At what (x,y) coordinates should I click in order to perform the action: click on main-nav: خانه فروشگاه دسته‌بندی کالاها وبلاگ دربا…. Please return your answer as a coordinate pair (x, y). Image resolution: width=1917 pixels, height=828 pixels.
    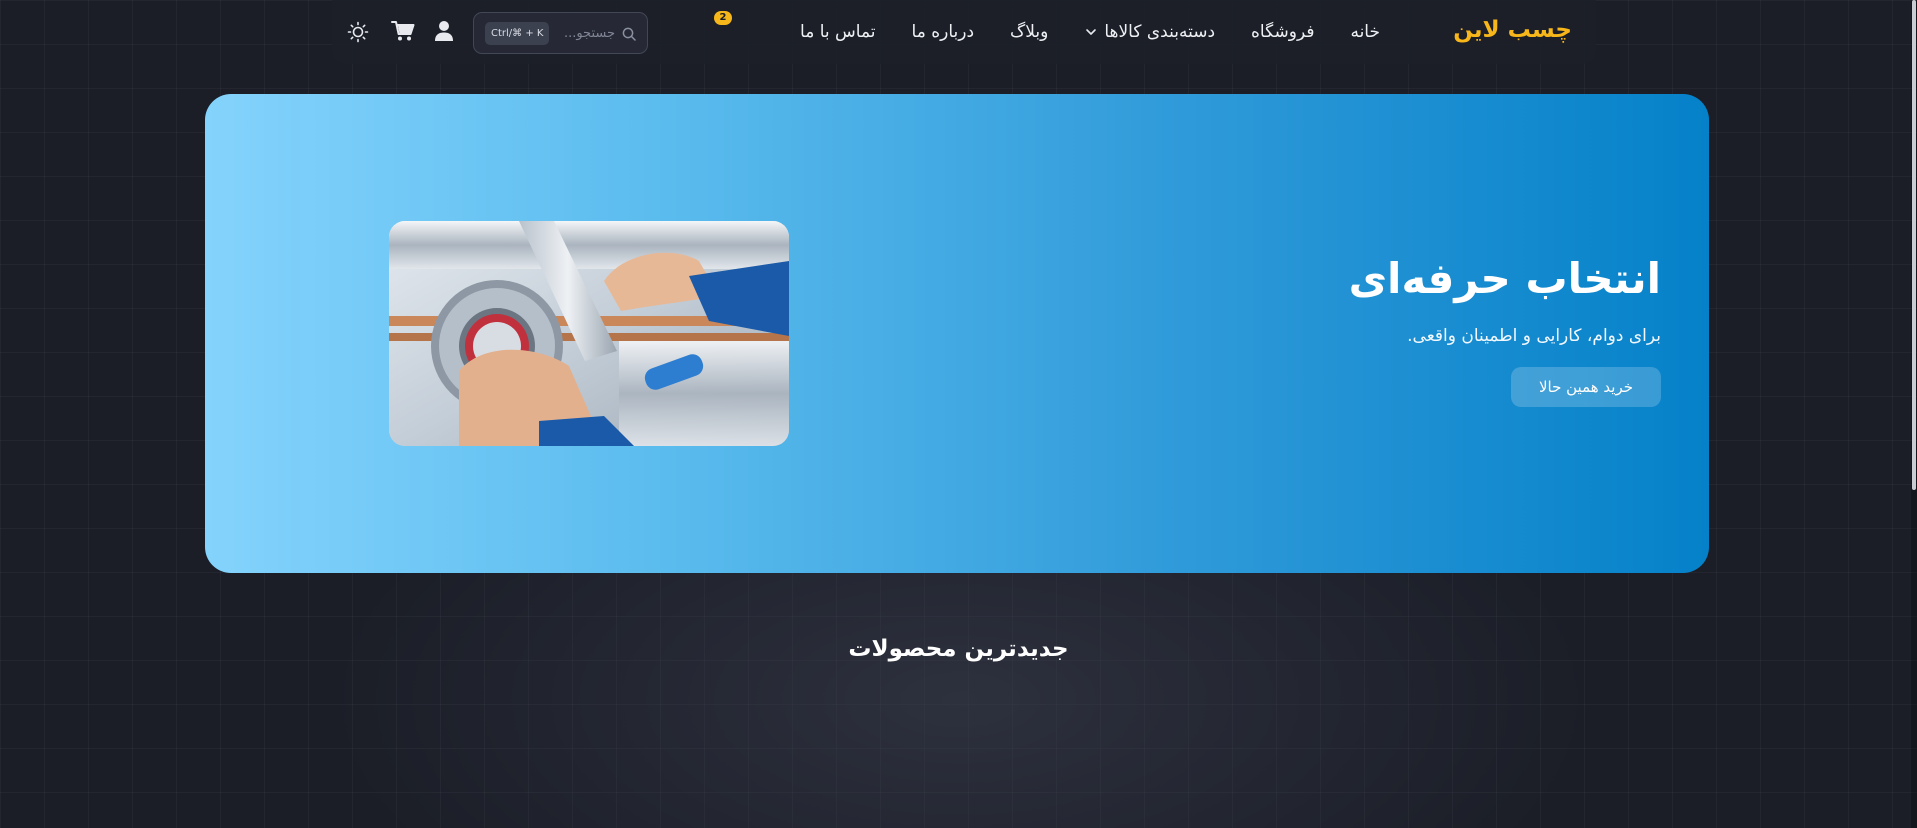
    Looking at the image, I should click on (1090, 32).